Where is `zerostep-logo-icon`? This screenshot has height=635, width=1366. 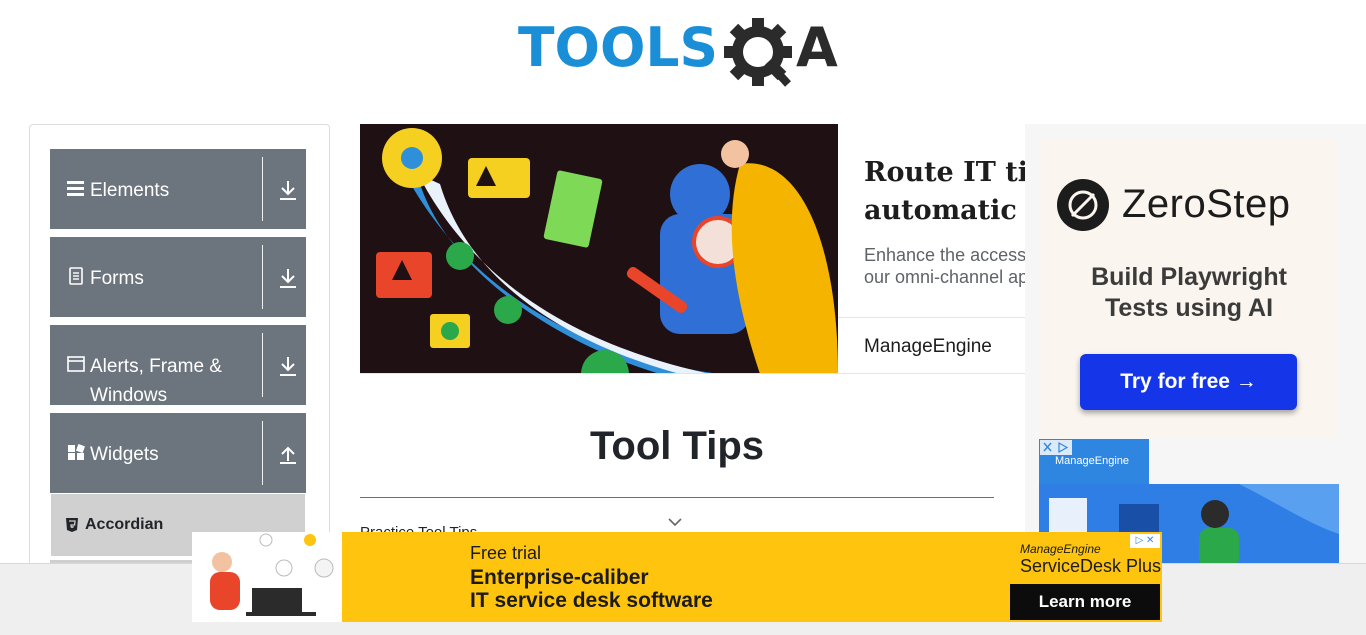 zerostep-logo-icon is located at coordinates (1083, 205).